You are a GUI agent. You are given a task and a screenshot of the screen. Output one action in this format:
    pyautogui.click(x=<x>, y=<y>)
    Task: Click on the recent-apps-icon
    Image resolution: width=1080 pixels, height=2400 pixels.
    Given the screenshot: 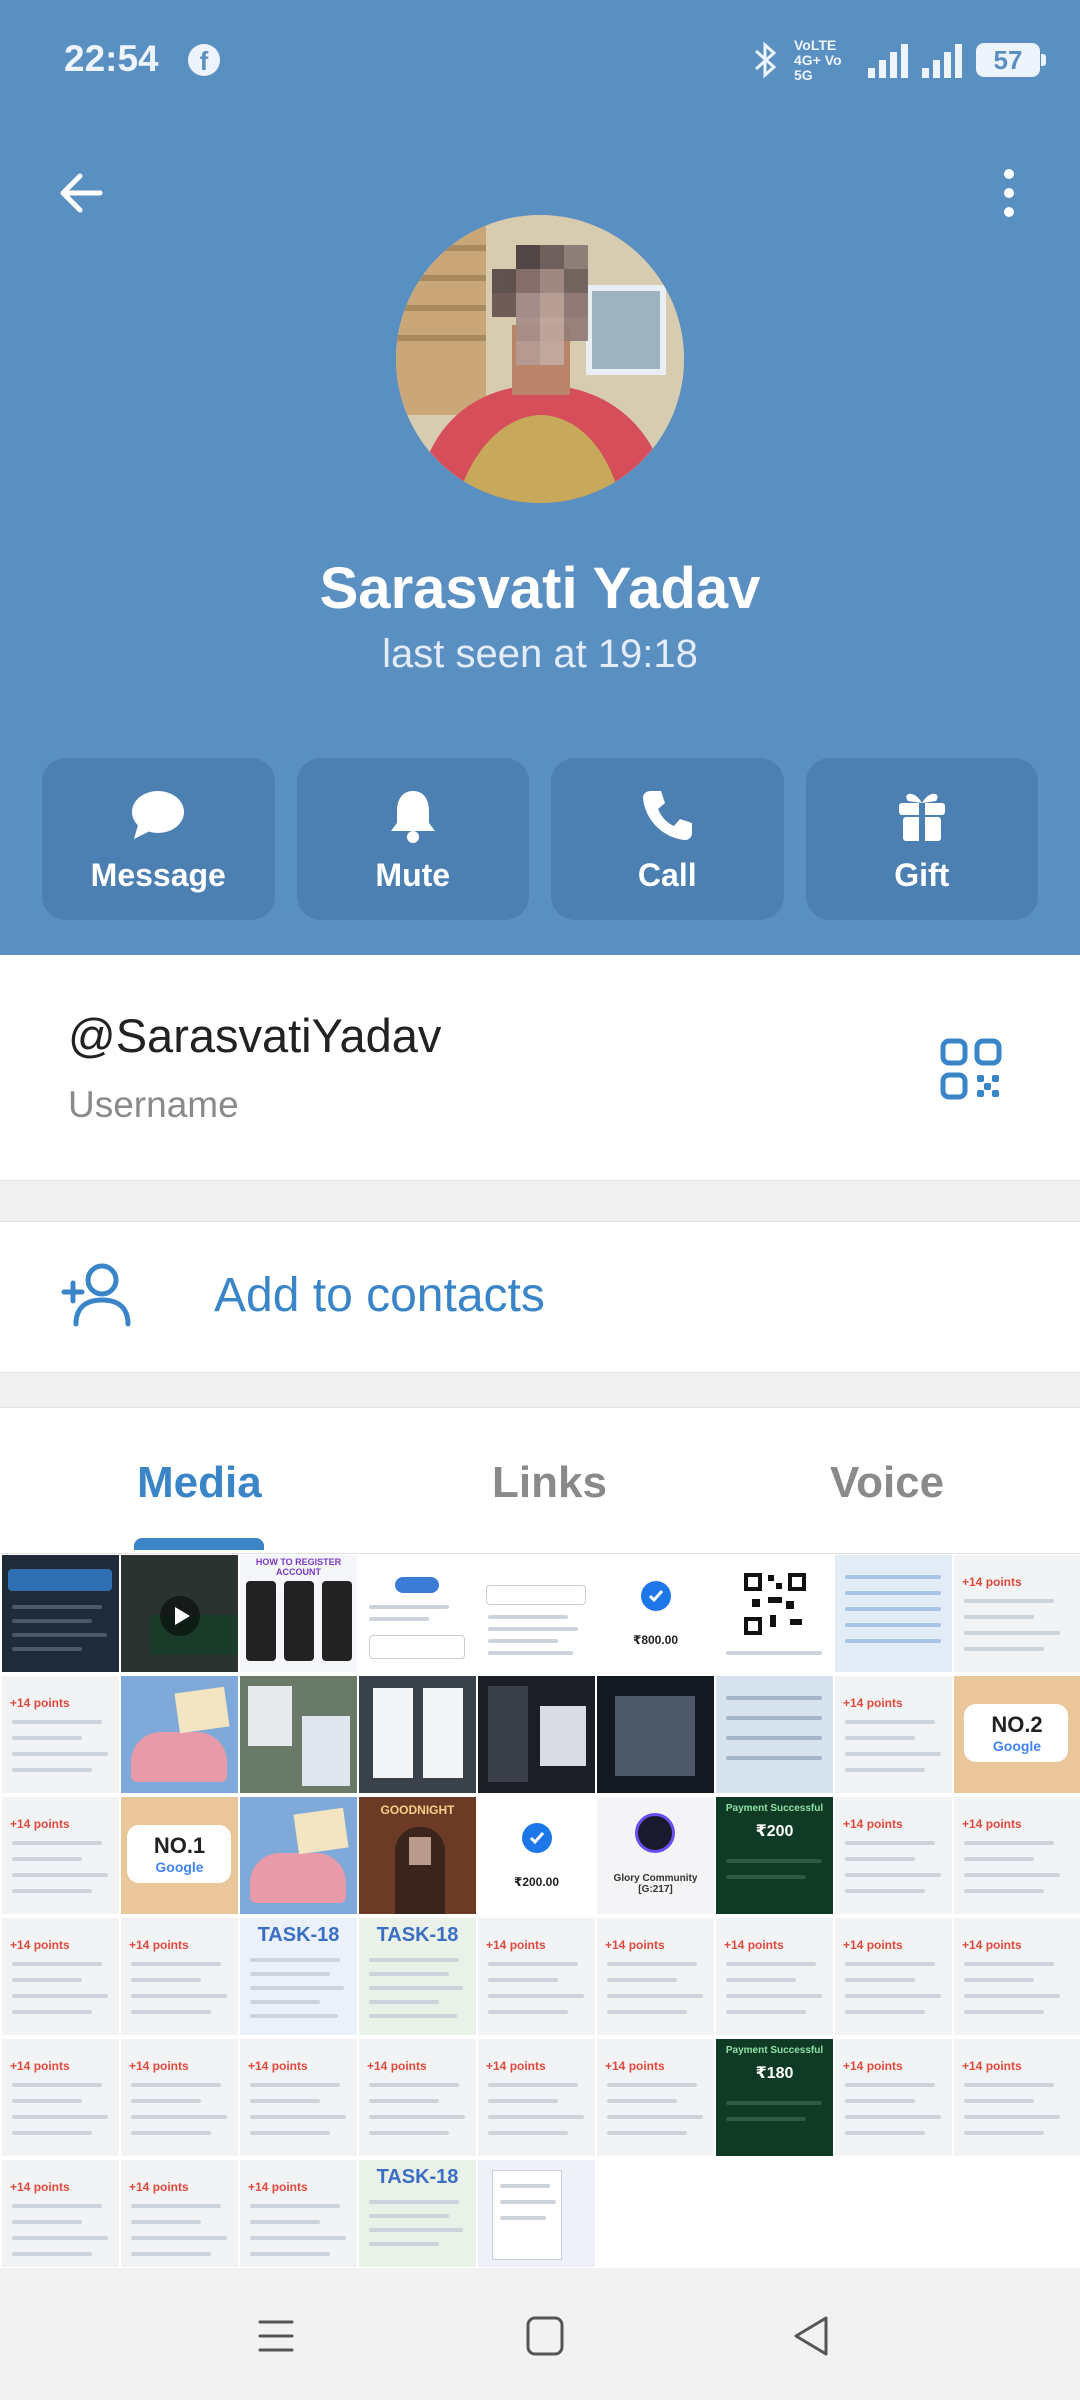 What is the action you would take?
    pyautogui.click(x=276, y=2336)
    